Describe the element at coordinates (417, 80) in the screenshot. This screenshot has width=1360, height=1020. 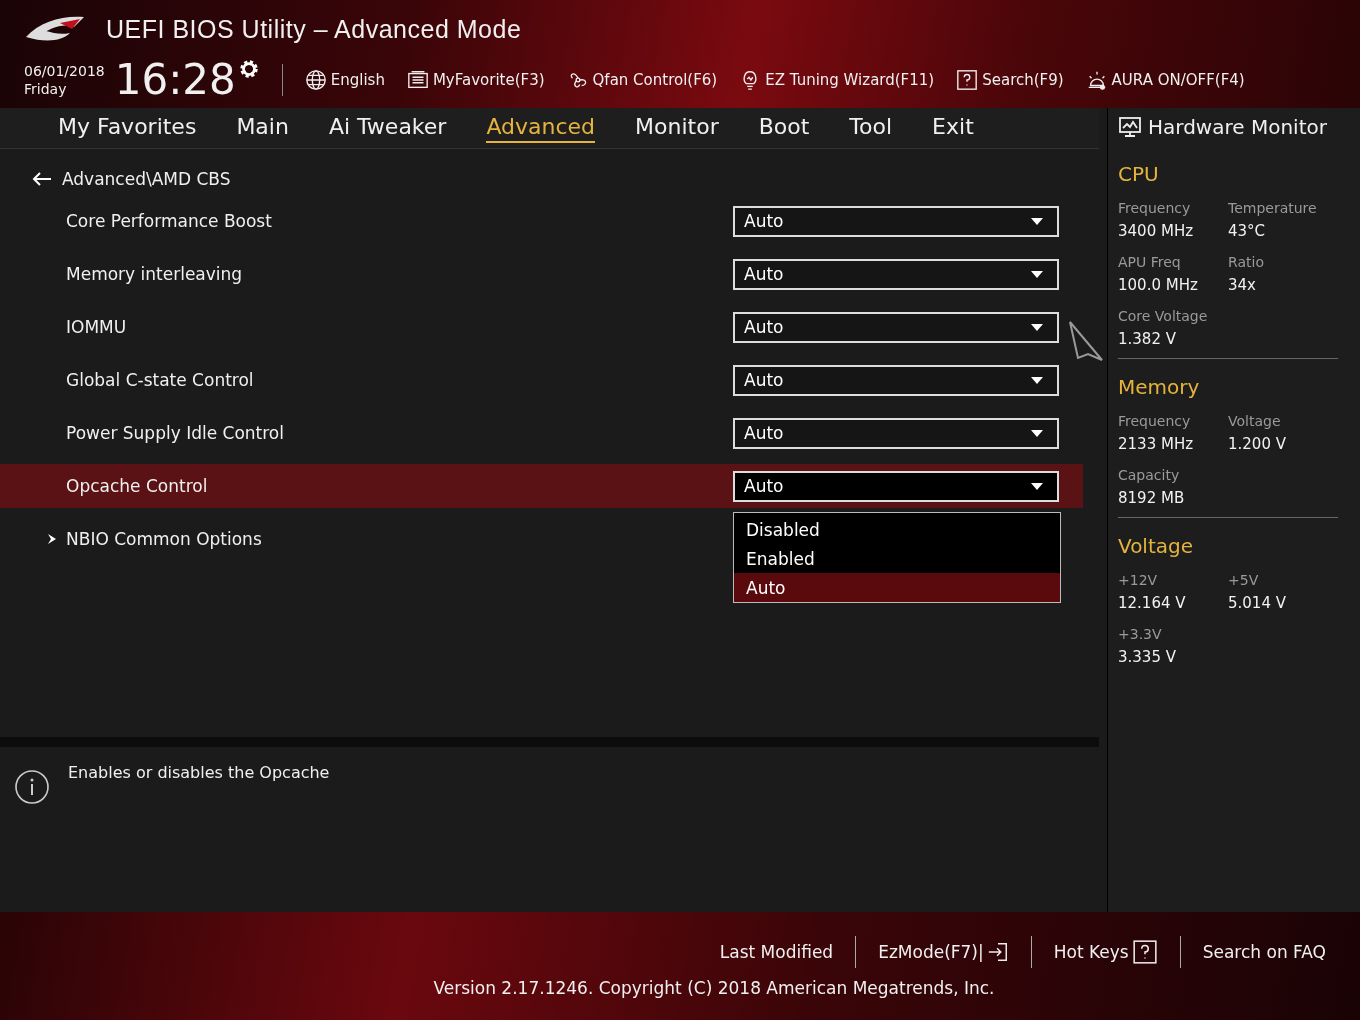
I see `list-icon` at that location.